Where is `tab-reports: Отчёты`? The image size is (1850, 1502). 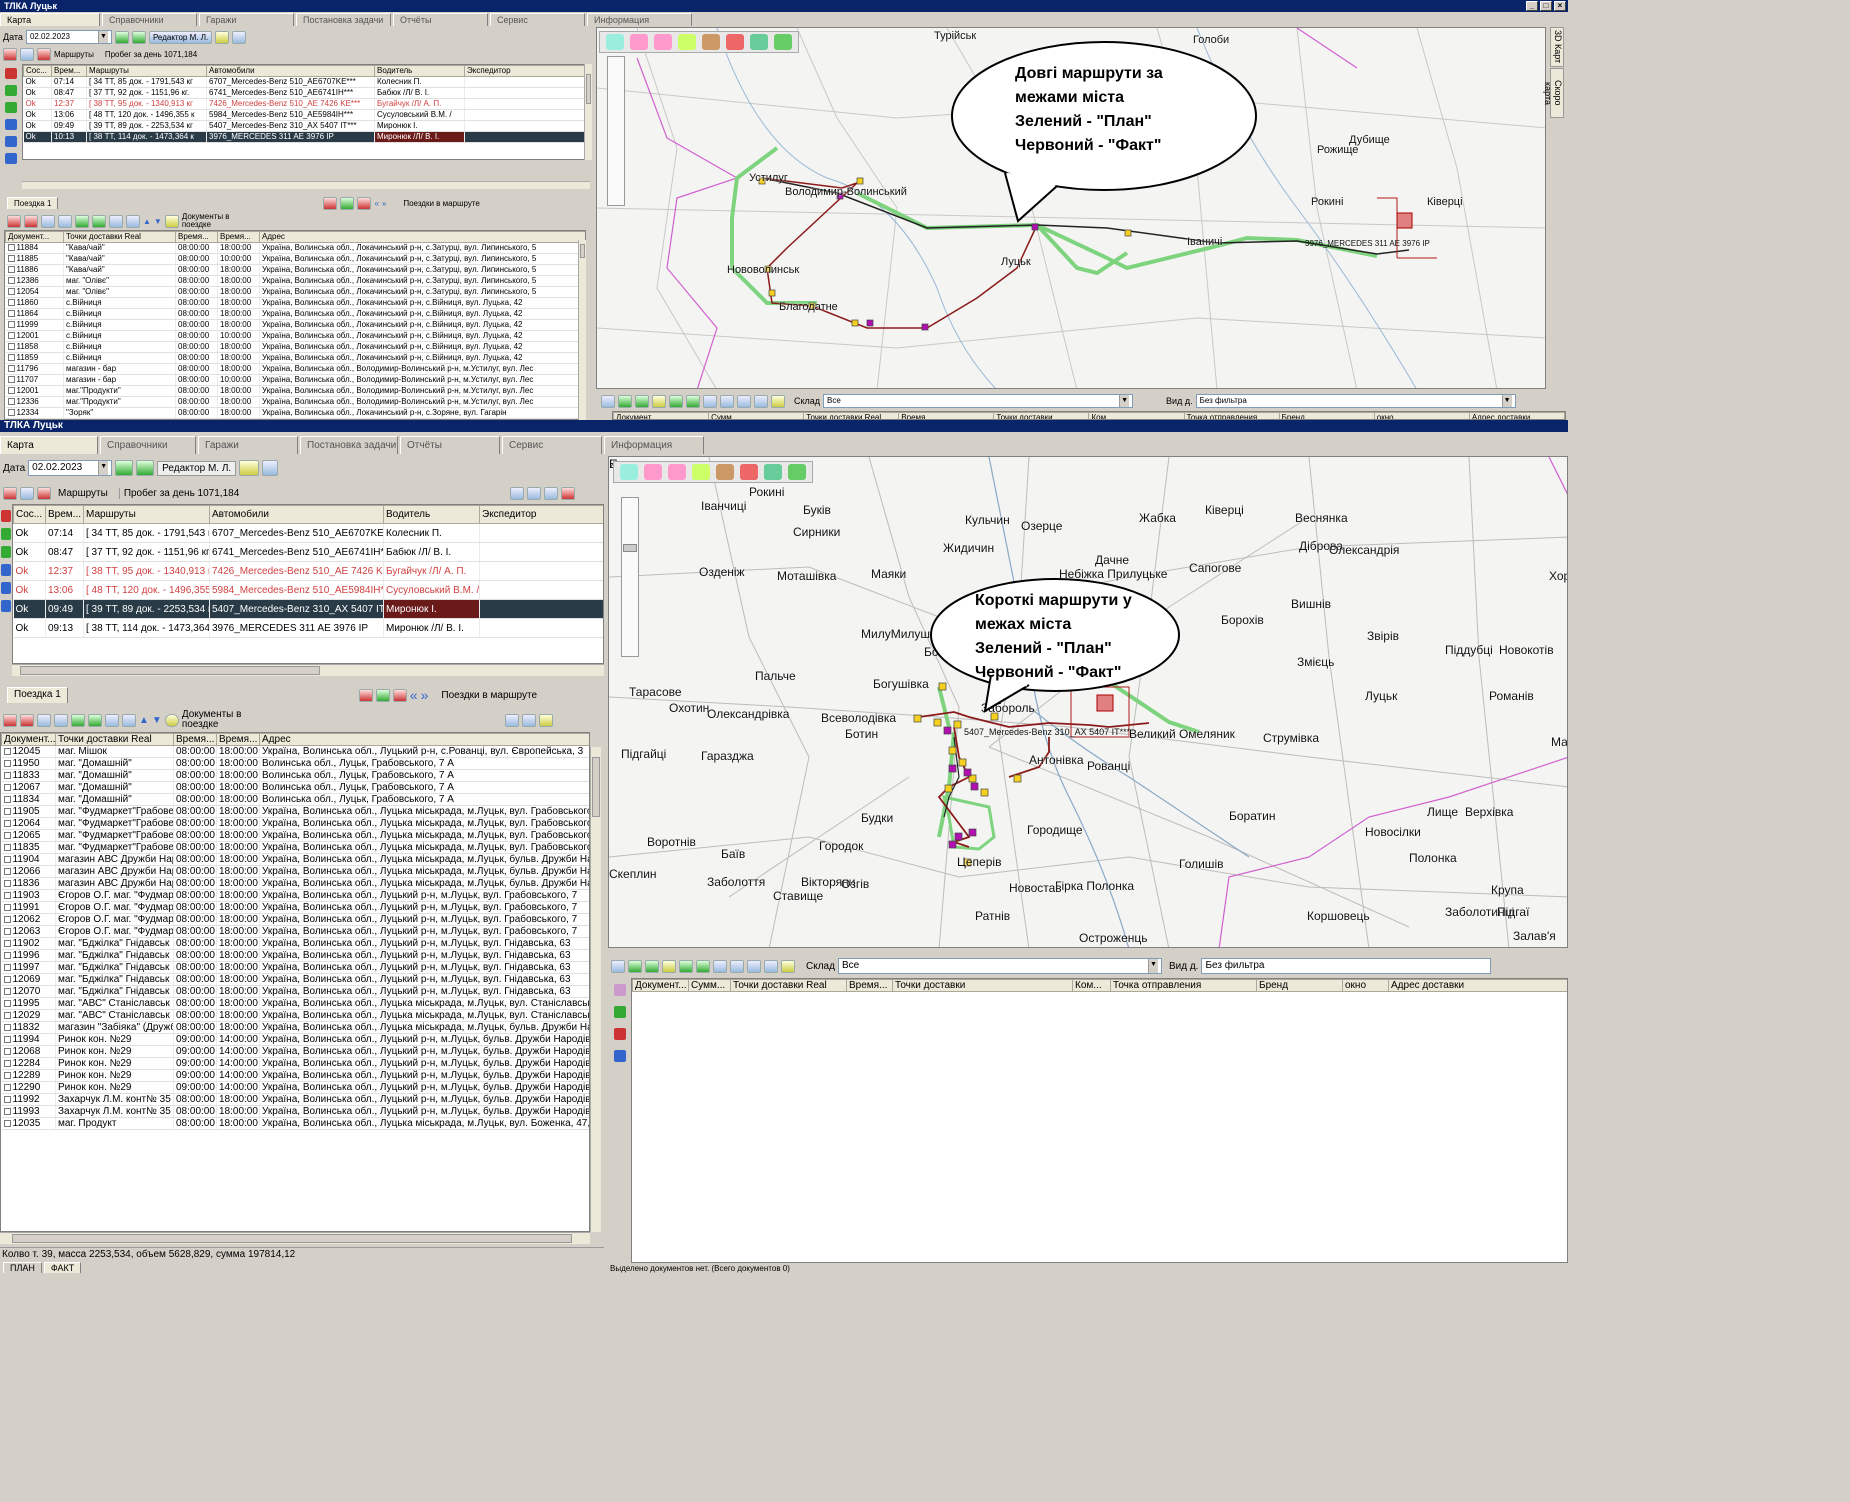
tab-reports: Отчёты is located at coordinates (450, 445).